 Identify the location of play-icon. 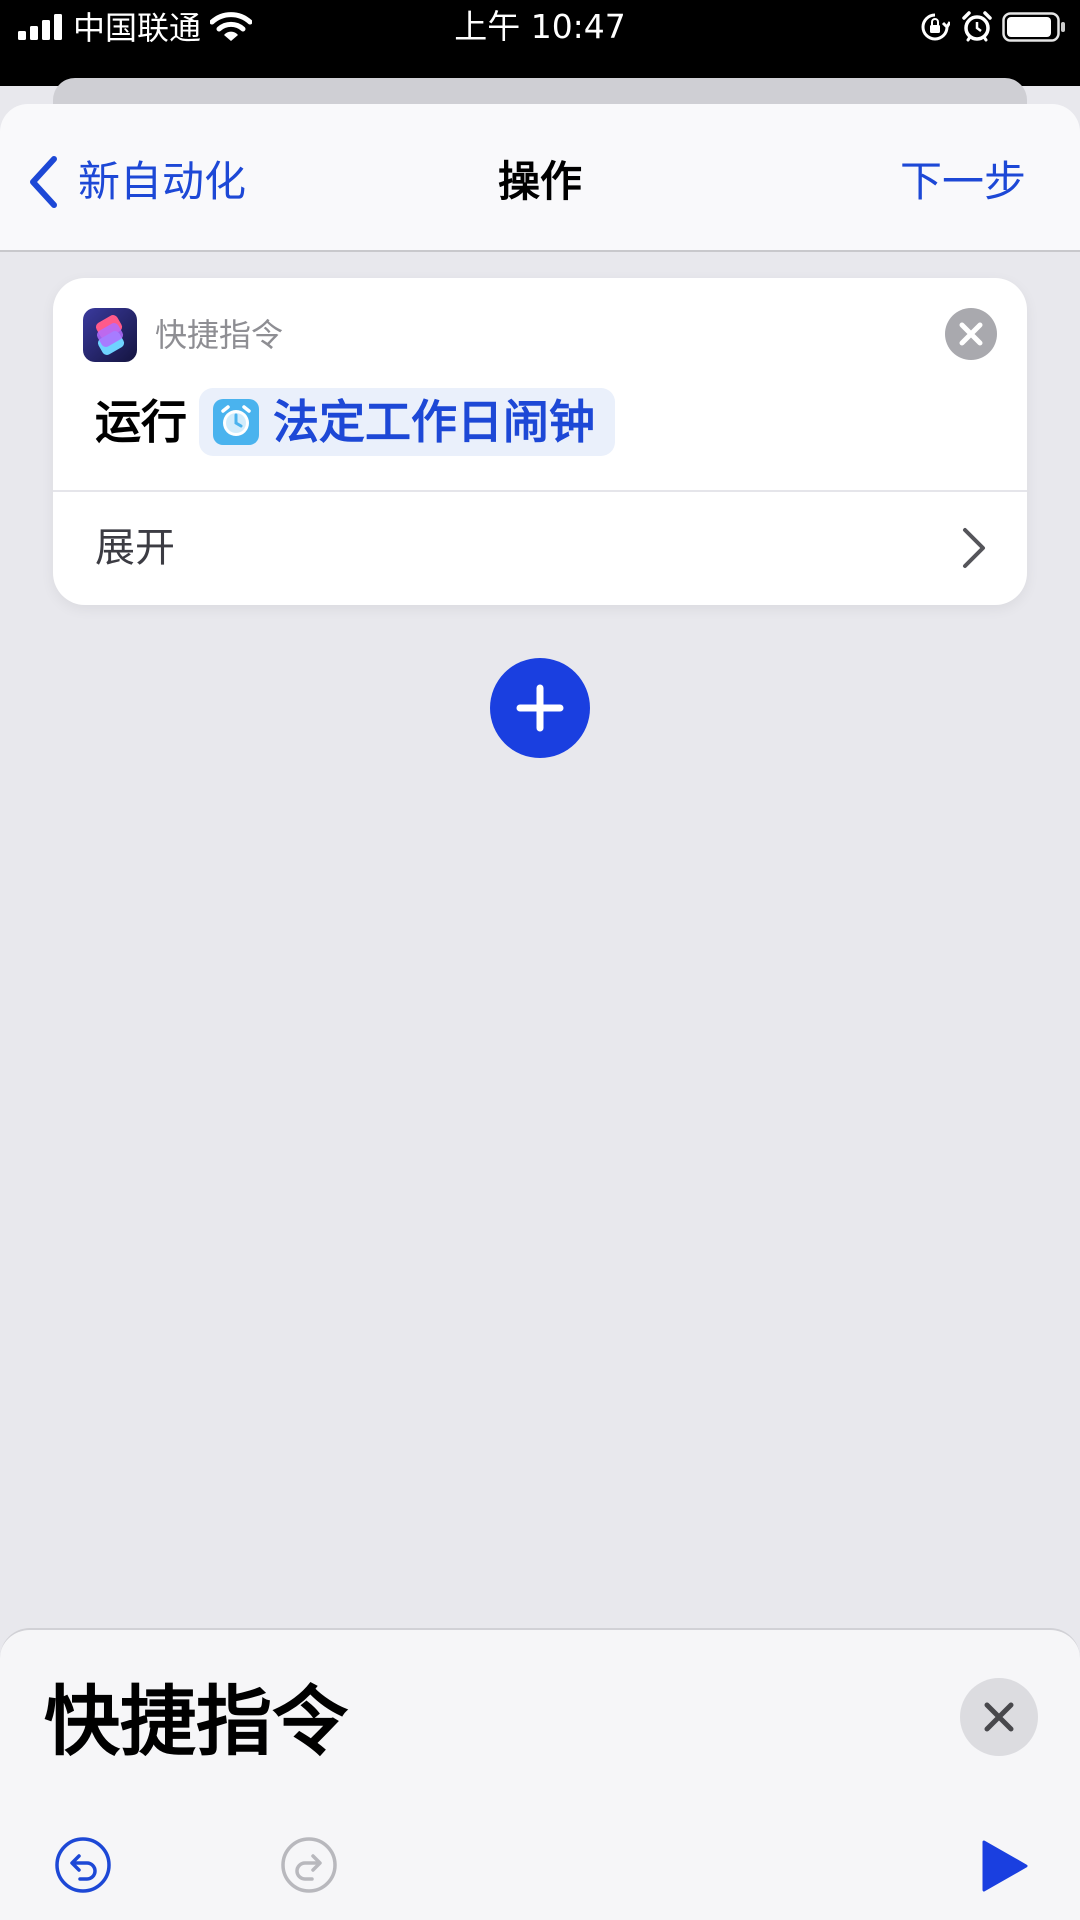
(1004, 1866).